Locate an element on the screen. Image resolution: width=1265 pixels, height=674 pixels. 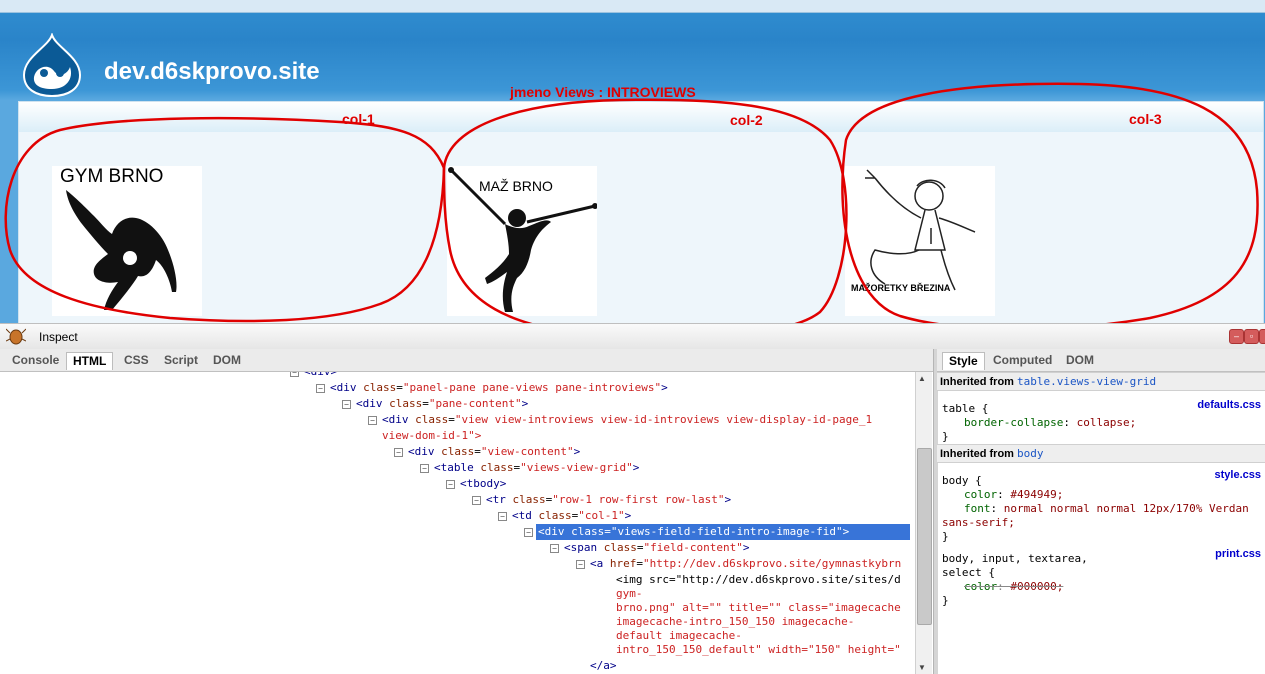
minimize-icon: – is located at coordinates (1236, 336).